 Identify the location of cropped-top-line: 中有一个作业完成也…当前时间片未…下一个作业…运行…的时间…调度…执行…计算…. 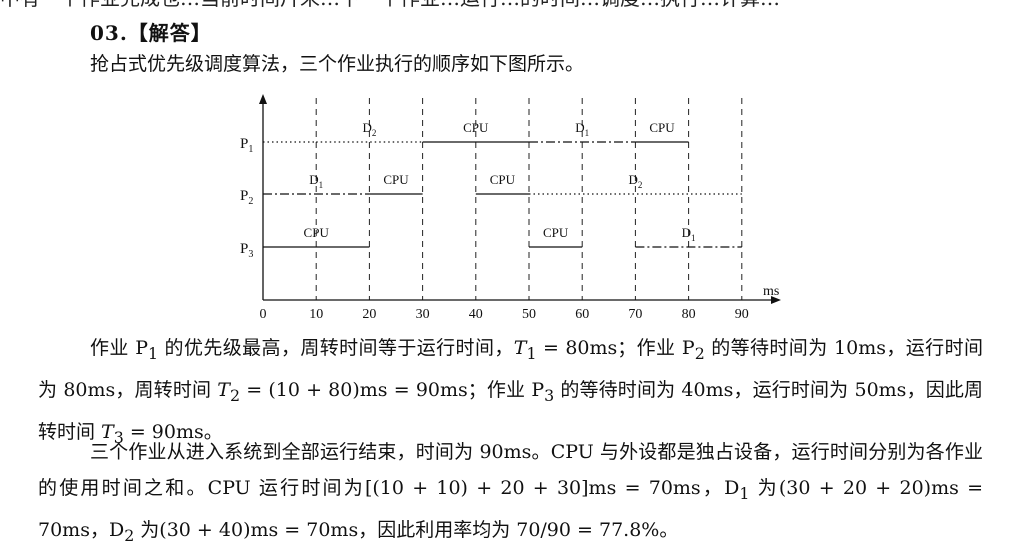
(507, 5).